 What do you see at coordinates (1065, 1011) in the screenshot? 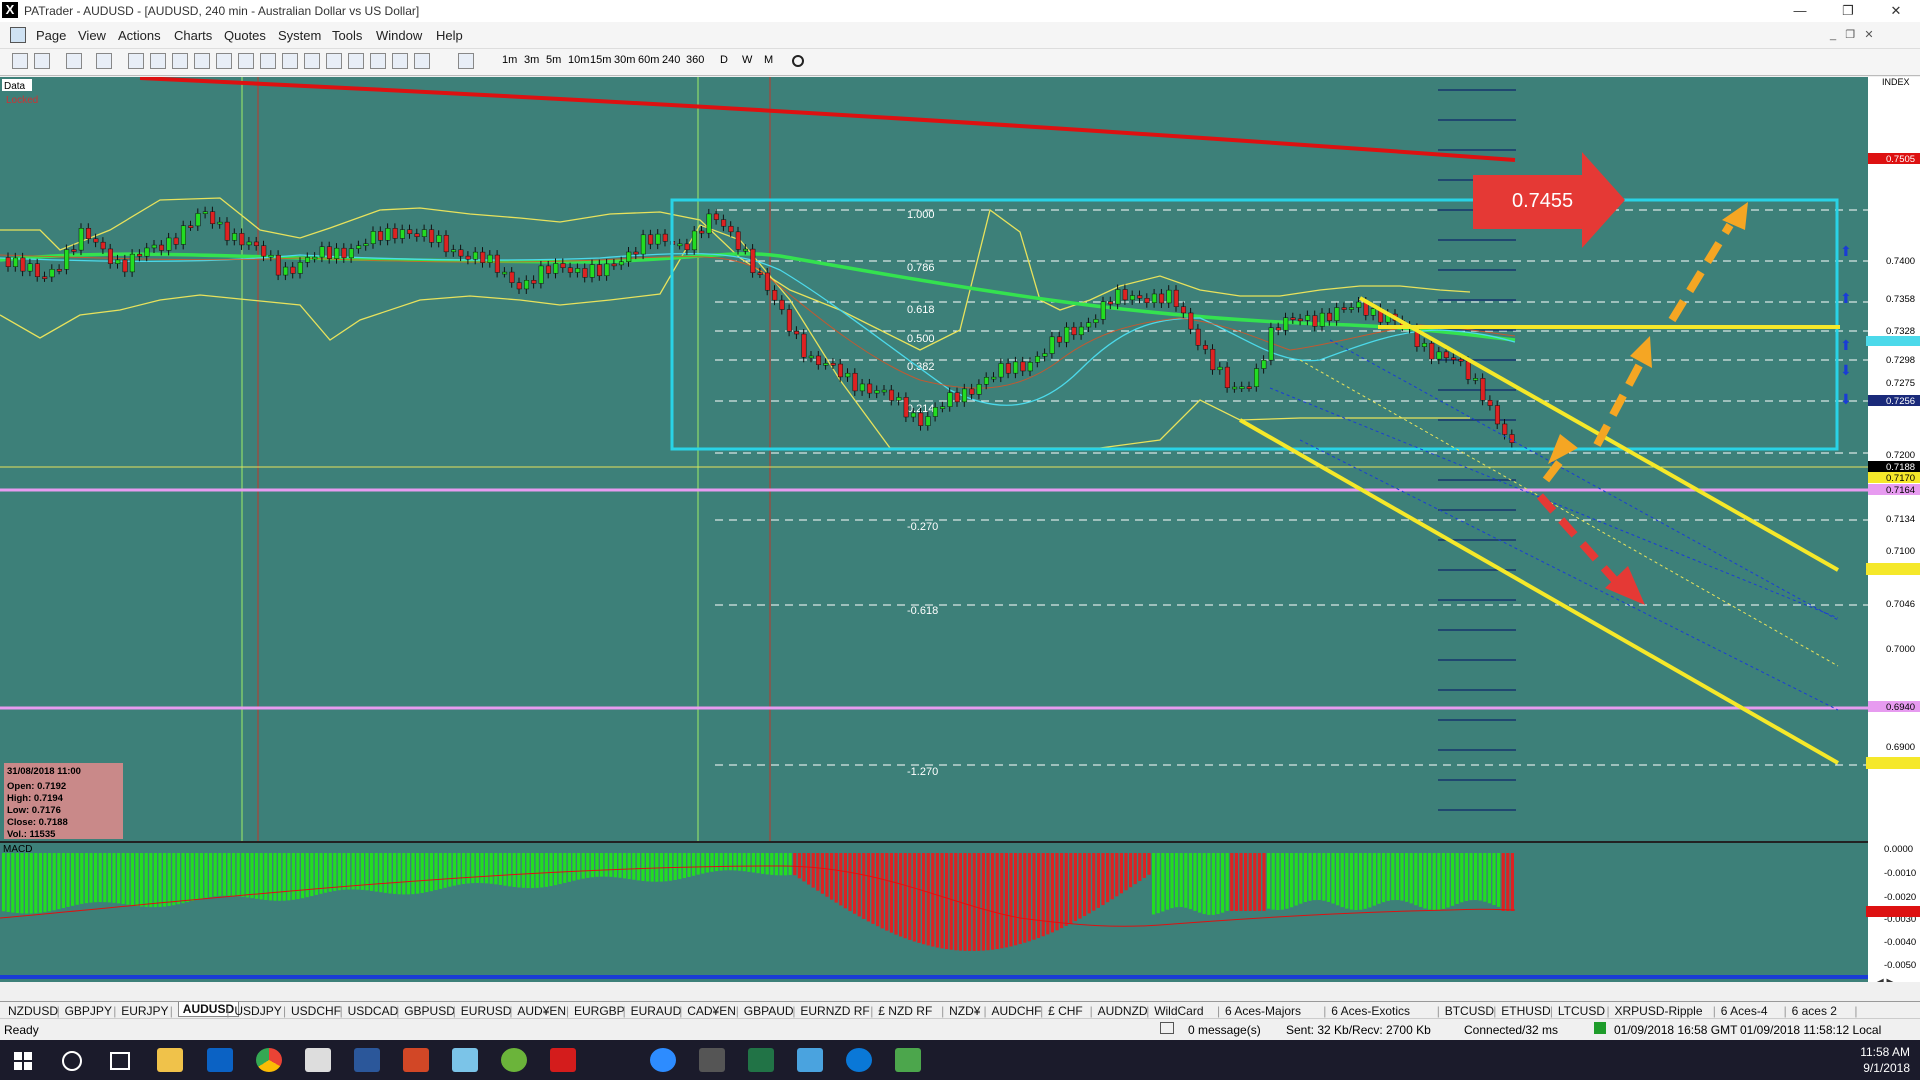
I see `symbol-tab: £ CHF` at bounding box center [1065, 1011].